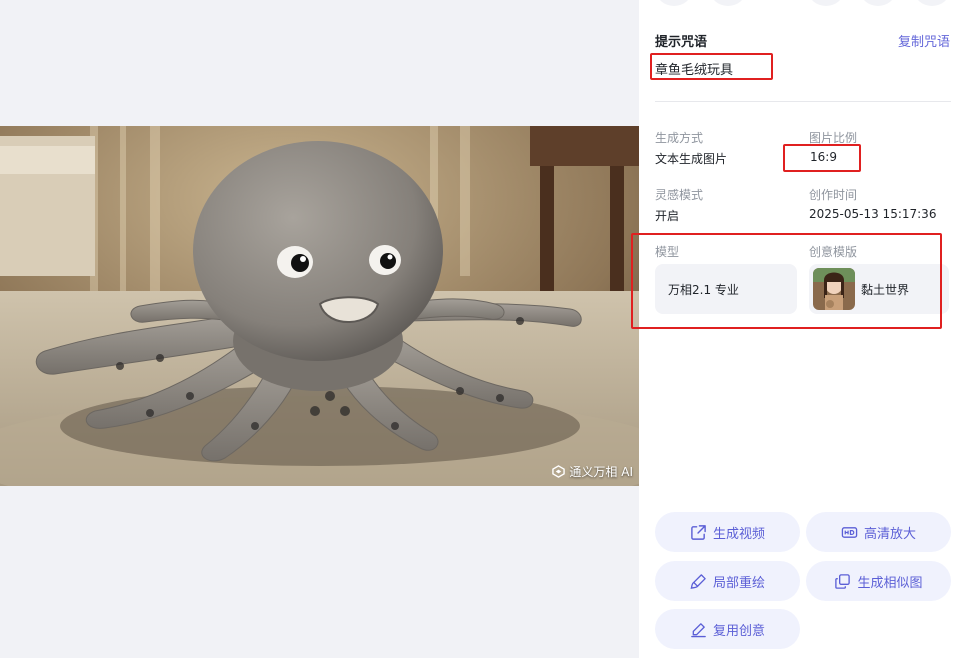  What do you see at coordinates (890, 583) in the screenshot?
I see `generate-similar-label: 生成相似图` at bounding box center [890, 583].